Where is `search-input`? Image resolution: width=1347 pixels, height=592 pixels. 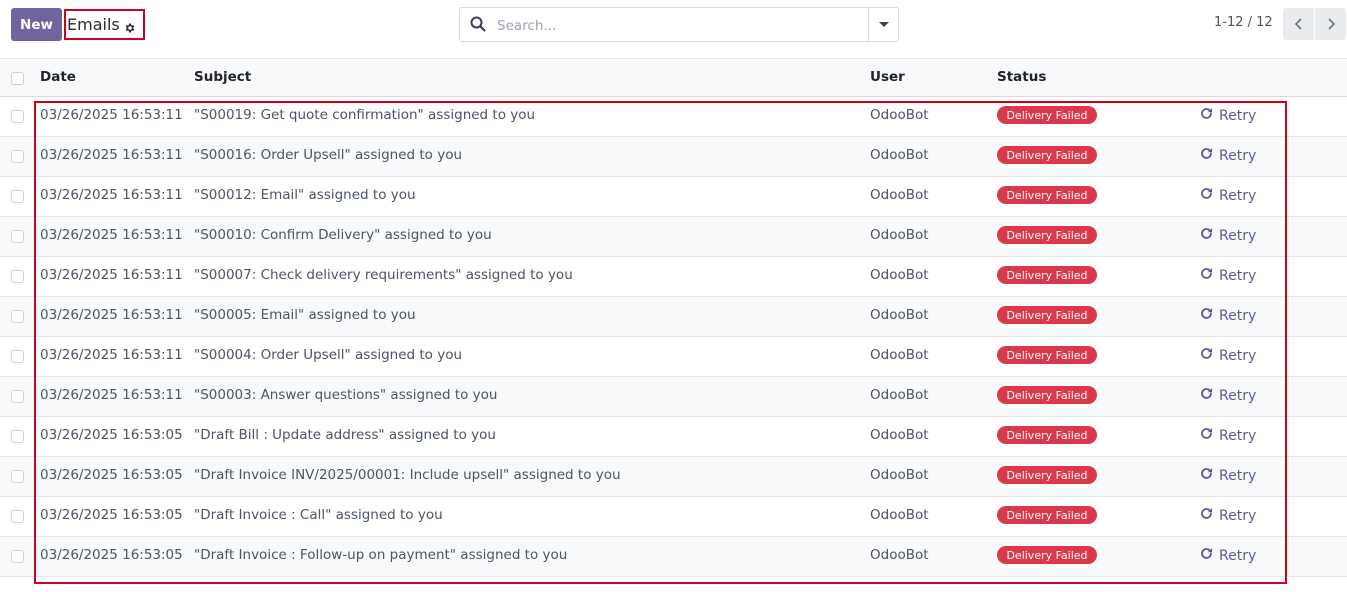 search-input is located at coordinates (682, 25).